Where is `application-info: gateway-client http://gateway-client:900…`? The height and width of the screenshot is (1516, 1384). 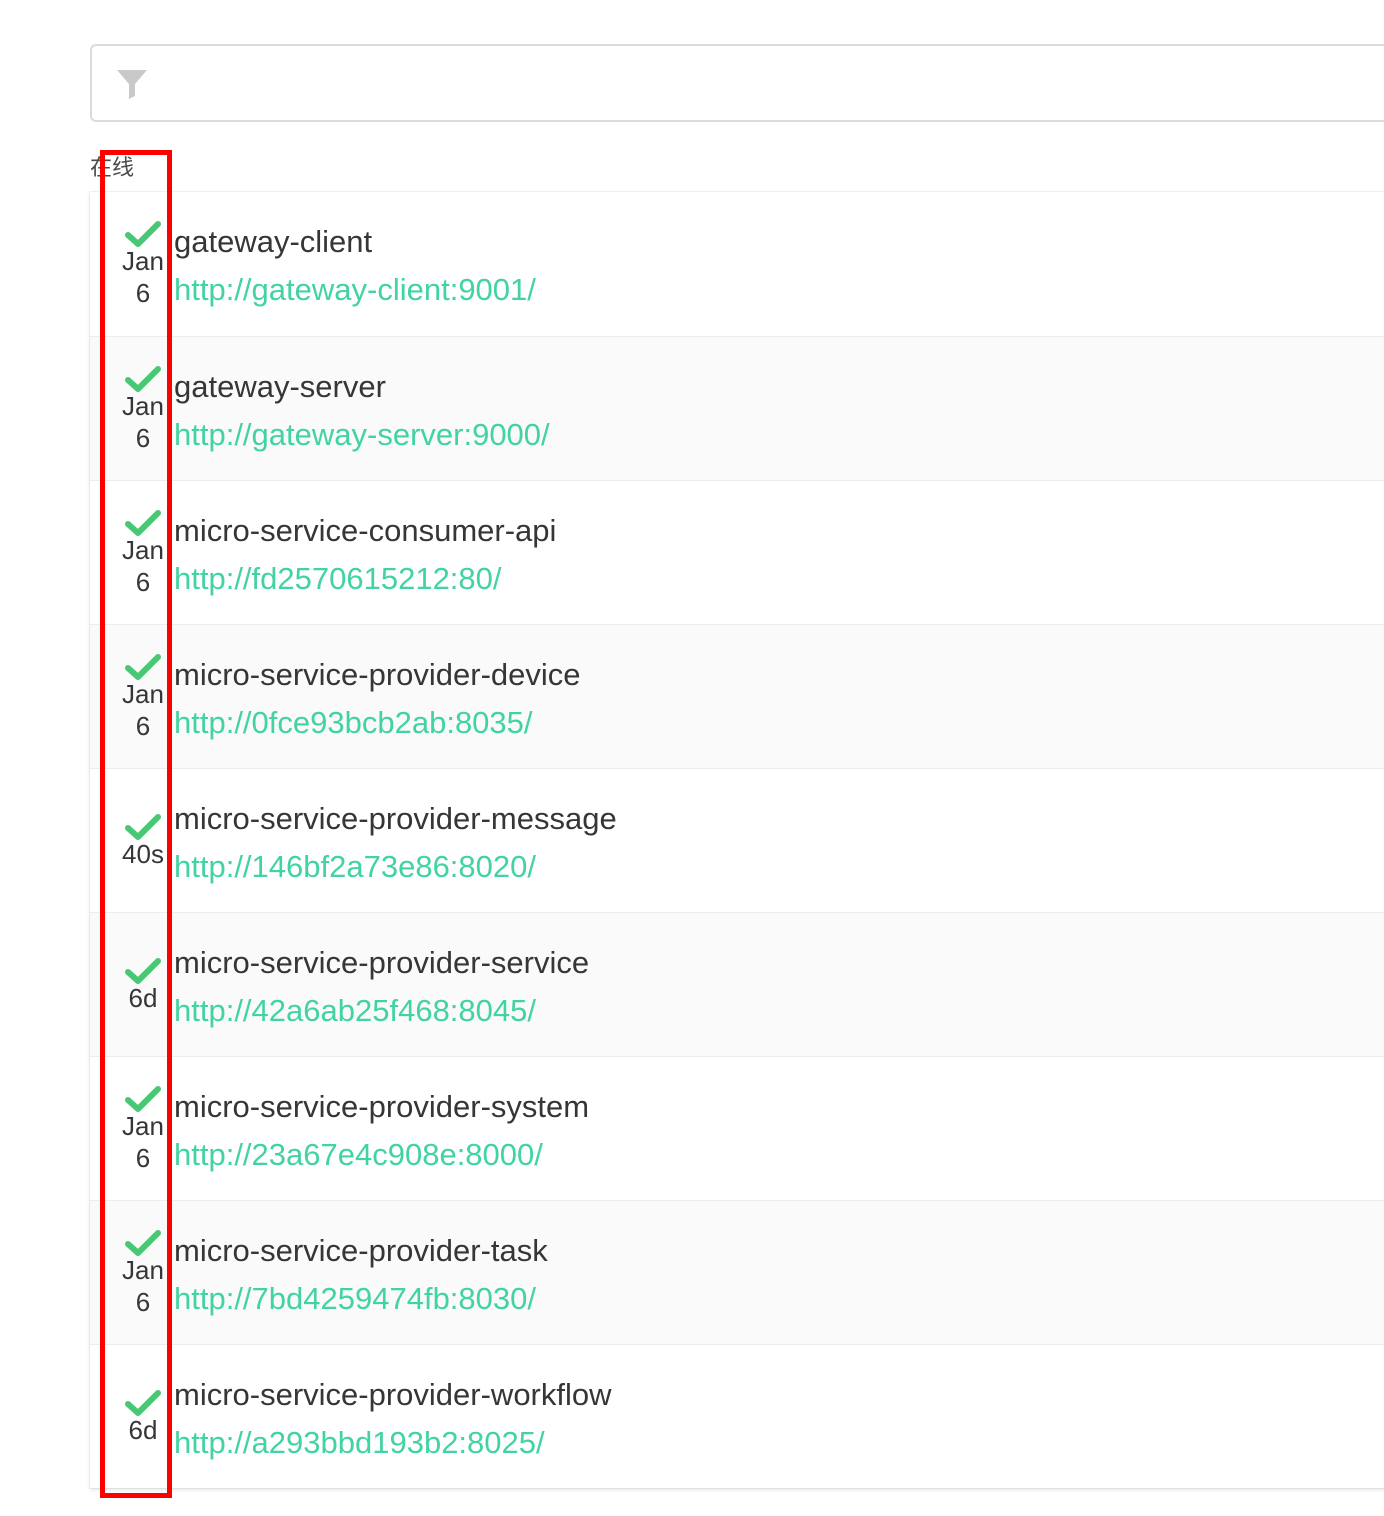 application-info: gateway-client http://gateway-client:900… is located at coordinates (355, 266).